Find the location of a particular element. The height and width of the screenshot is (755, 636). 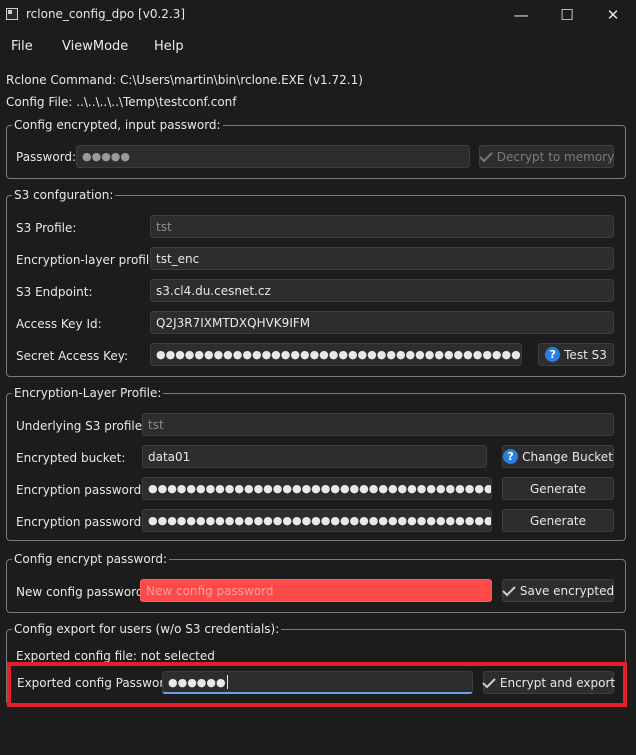

export-password-value: ●●●●●● is located at coordinates (197, 682).